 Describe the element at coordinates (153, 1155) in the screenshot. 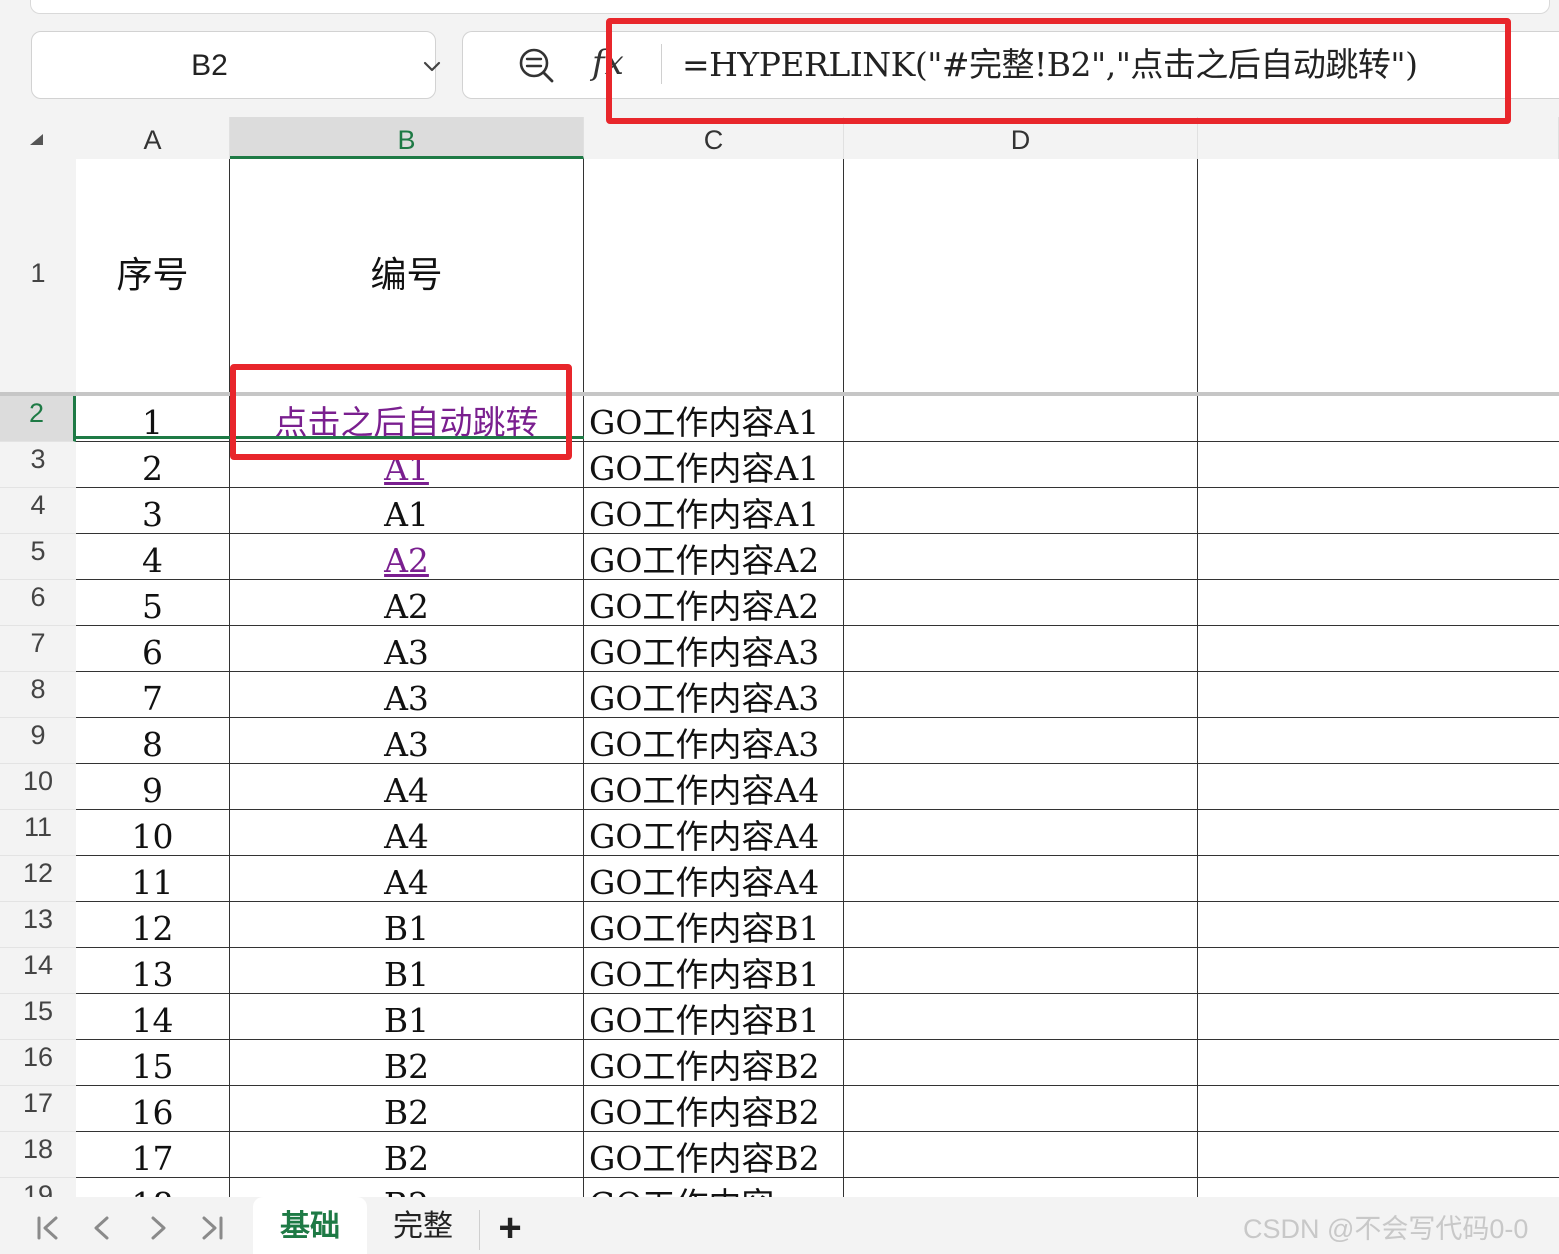

I see `cell-a18: 17` at that location.